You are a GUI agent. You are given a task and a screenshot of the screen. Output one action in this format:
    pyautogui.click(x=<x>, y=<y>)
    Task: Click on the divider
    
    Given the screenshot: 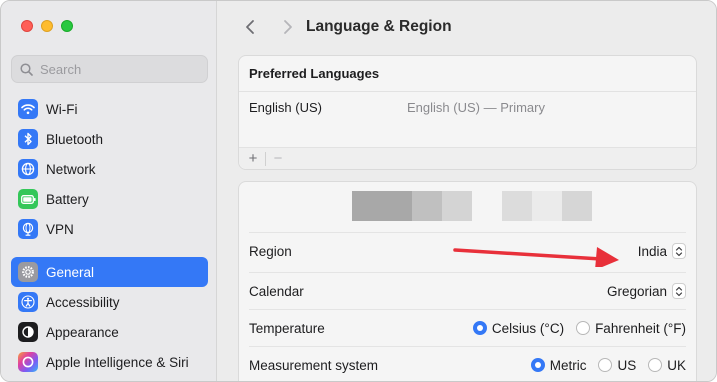 What is the action you would take?
    pyautogui.click(x=265, y=158)
    